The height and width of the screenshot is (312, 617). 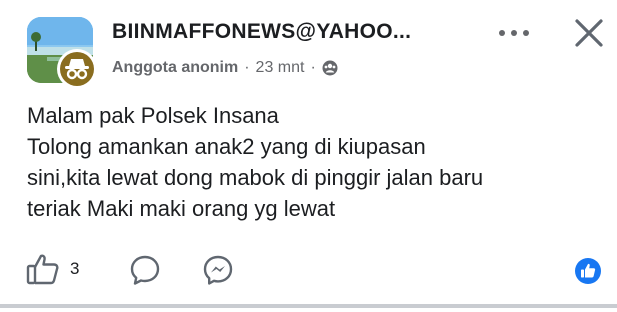 I want to click on post-divider, so click(x=308, y=306).